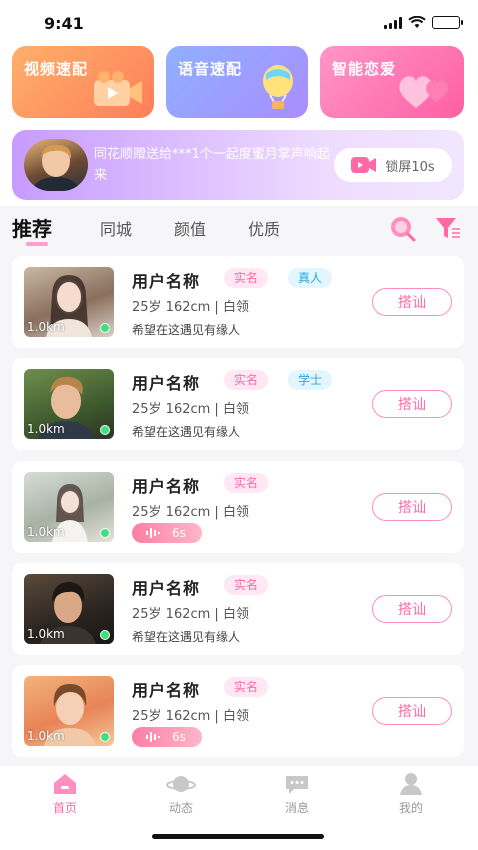  I want to click on wifi-icon, so click(417, 22).